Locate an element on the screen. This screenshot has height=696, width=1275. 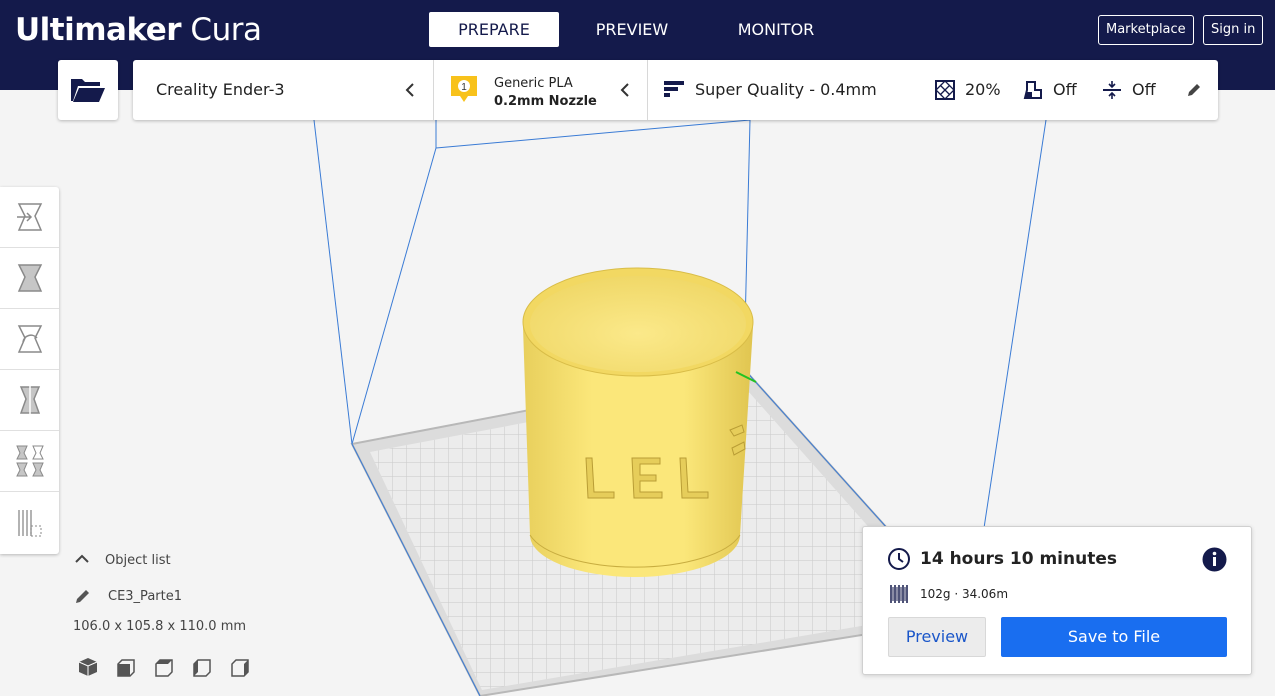
marketplace-button: Marketplace is located at coordinates (1146, 30).